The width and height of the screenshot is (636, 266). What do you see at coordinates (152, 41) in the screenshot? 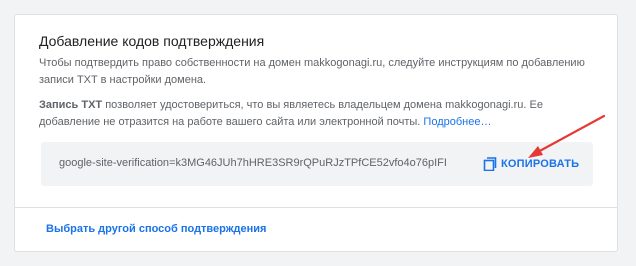
I see `card-title: Добавление кодов подтверждения` at bounding box center [152, 41].